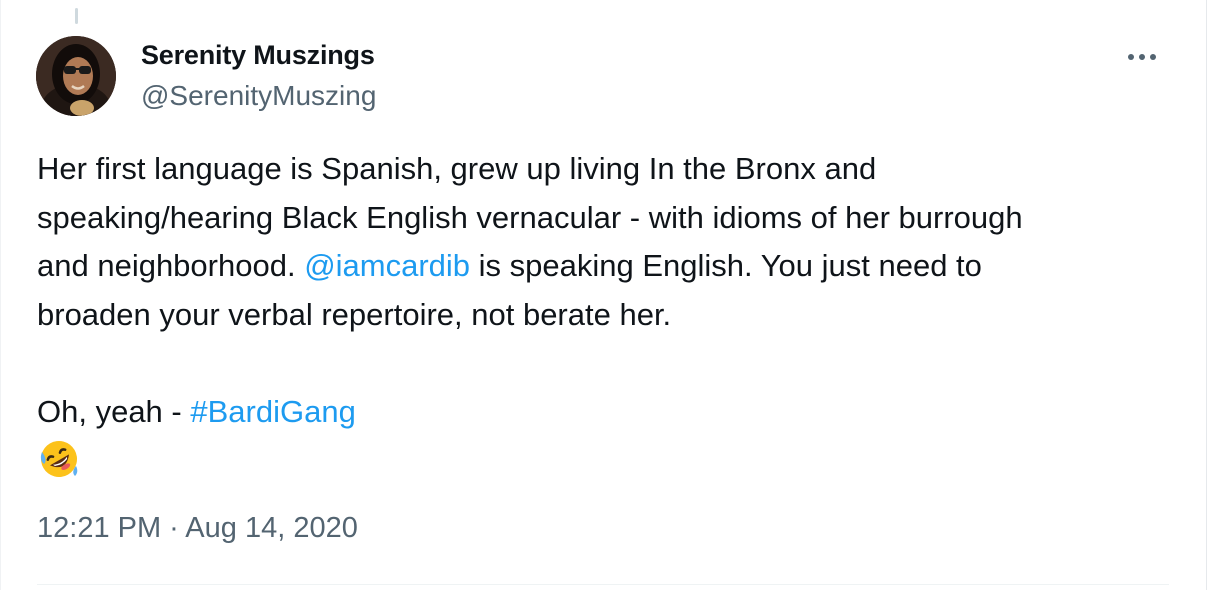 This screenshot has width=1210, height=590. I want to click on author-display-name: Serenity Muszings, so click(258, 55).